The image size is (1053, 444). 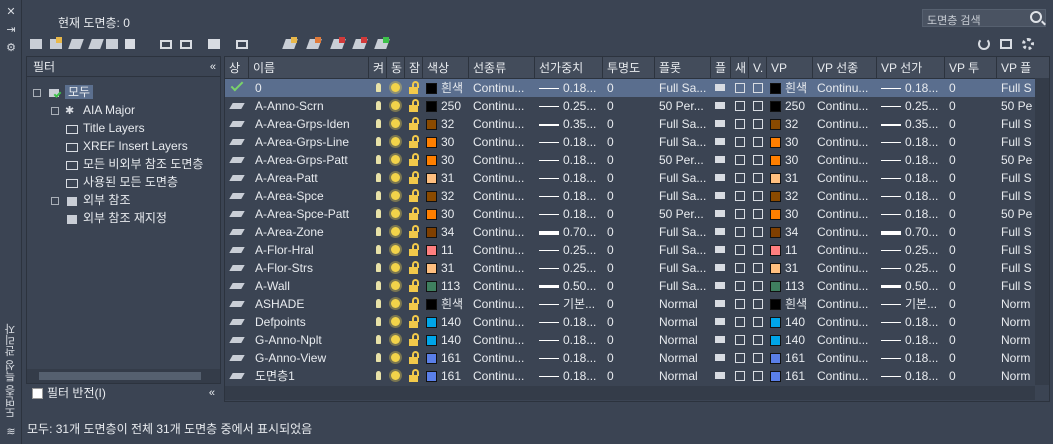 What do you see at coordinates (569, 68) in the screenshot?
I see `col-lineweight: 선가중치` at bounding box center [569, 68].